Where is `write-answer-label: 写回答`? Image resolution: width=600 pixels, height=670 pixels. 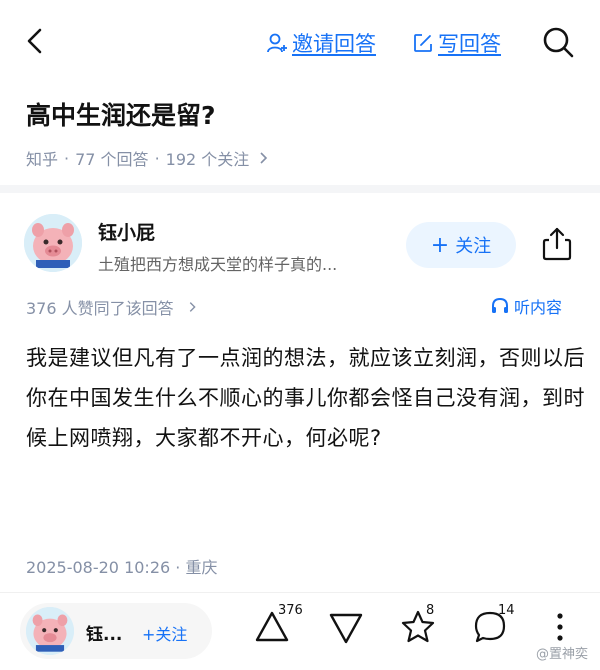 write-answer-label: 写回答 is located at coordinates (469, 44).